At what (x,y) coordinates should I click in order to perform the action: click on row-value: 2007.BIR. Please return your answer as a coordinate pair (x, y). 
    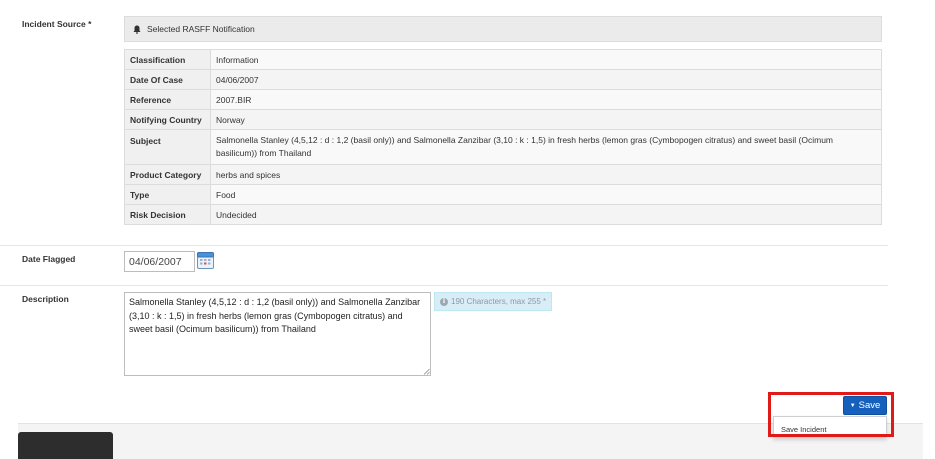
    Looking at the image, I should click on (546, 99).